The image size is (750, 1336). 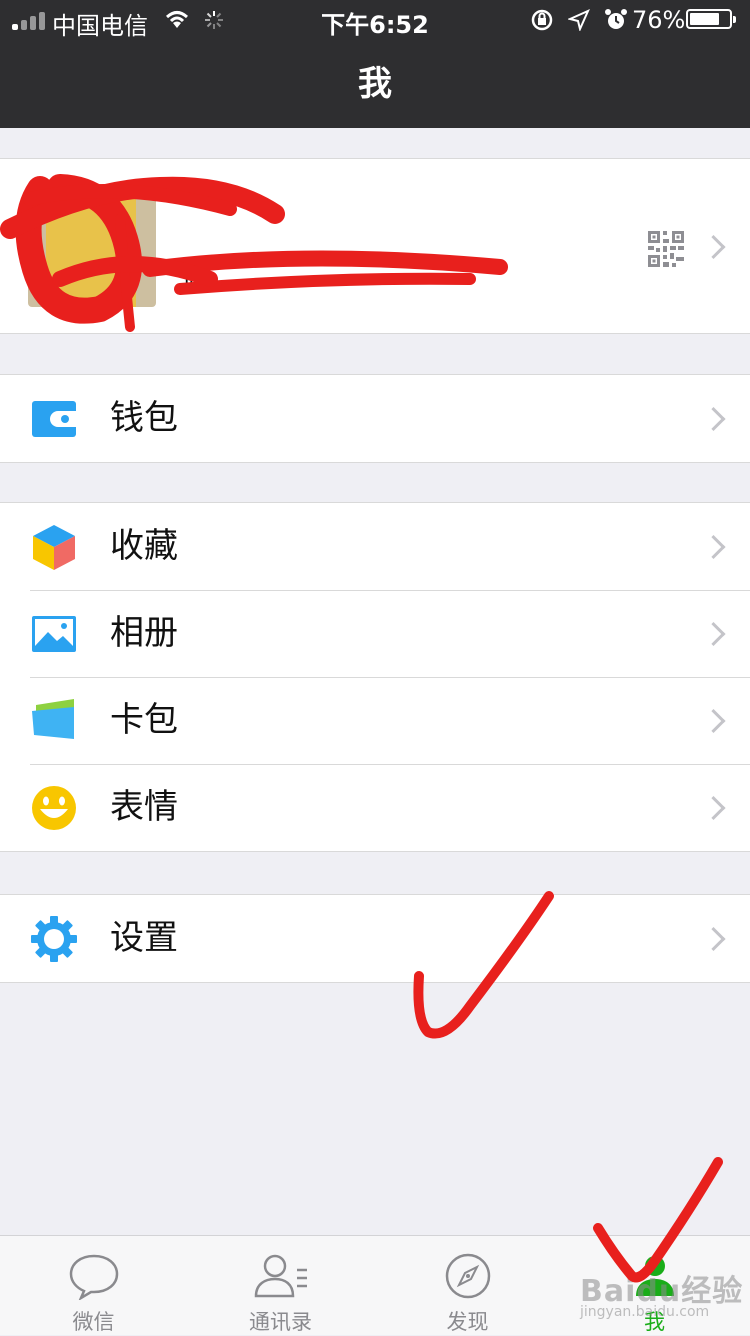 I want to click on status-icons, so click(x=579, y=20).